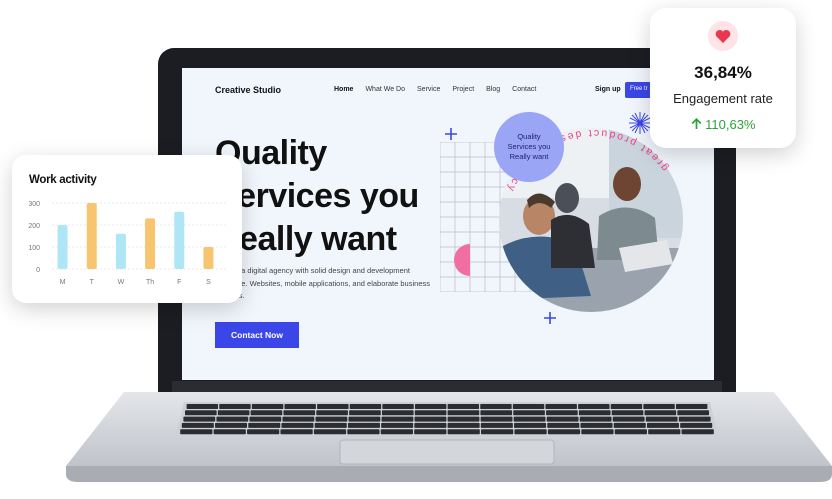 Image resolution: width=832 pixels, height=499 pixels. I want to click on engagement-growth: 110,63%, so click(723, 124).